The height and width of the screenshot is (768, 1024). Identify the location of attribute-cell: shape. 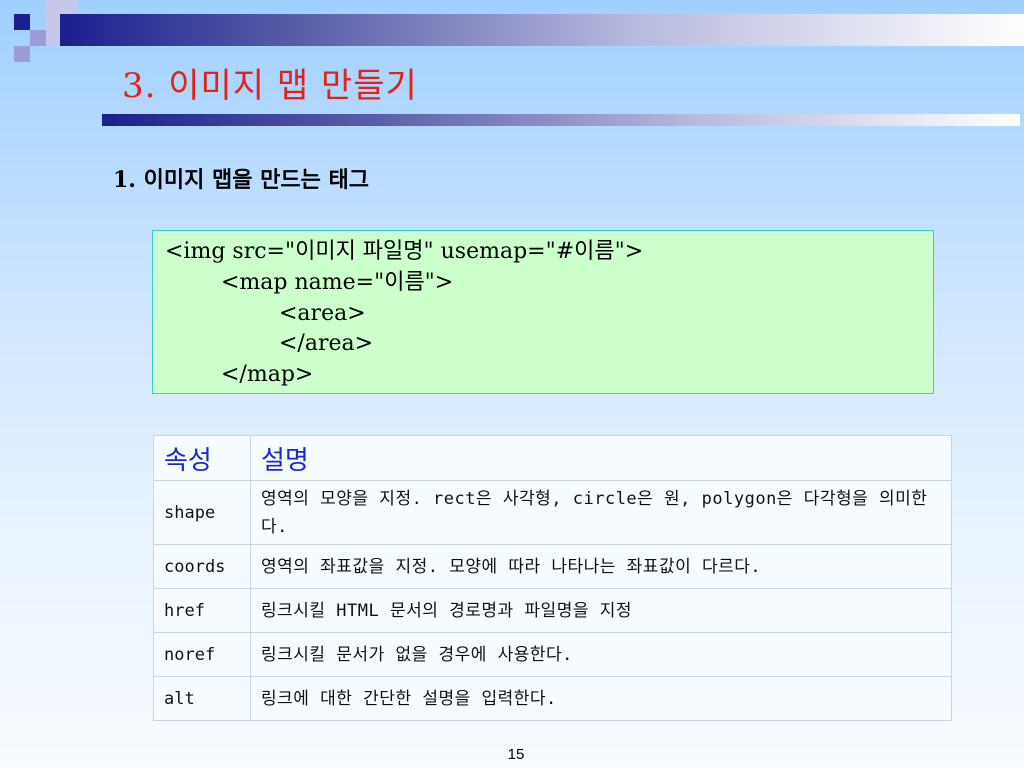
(202, 512).